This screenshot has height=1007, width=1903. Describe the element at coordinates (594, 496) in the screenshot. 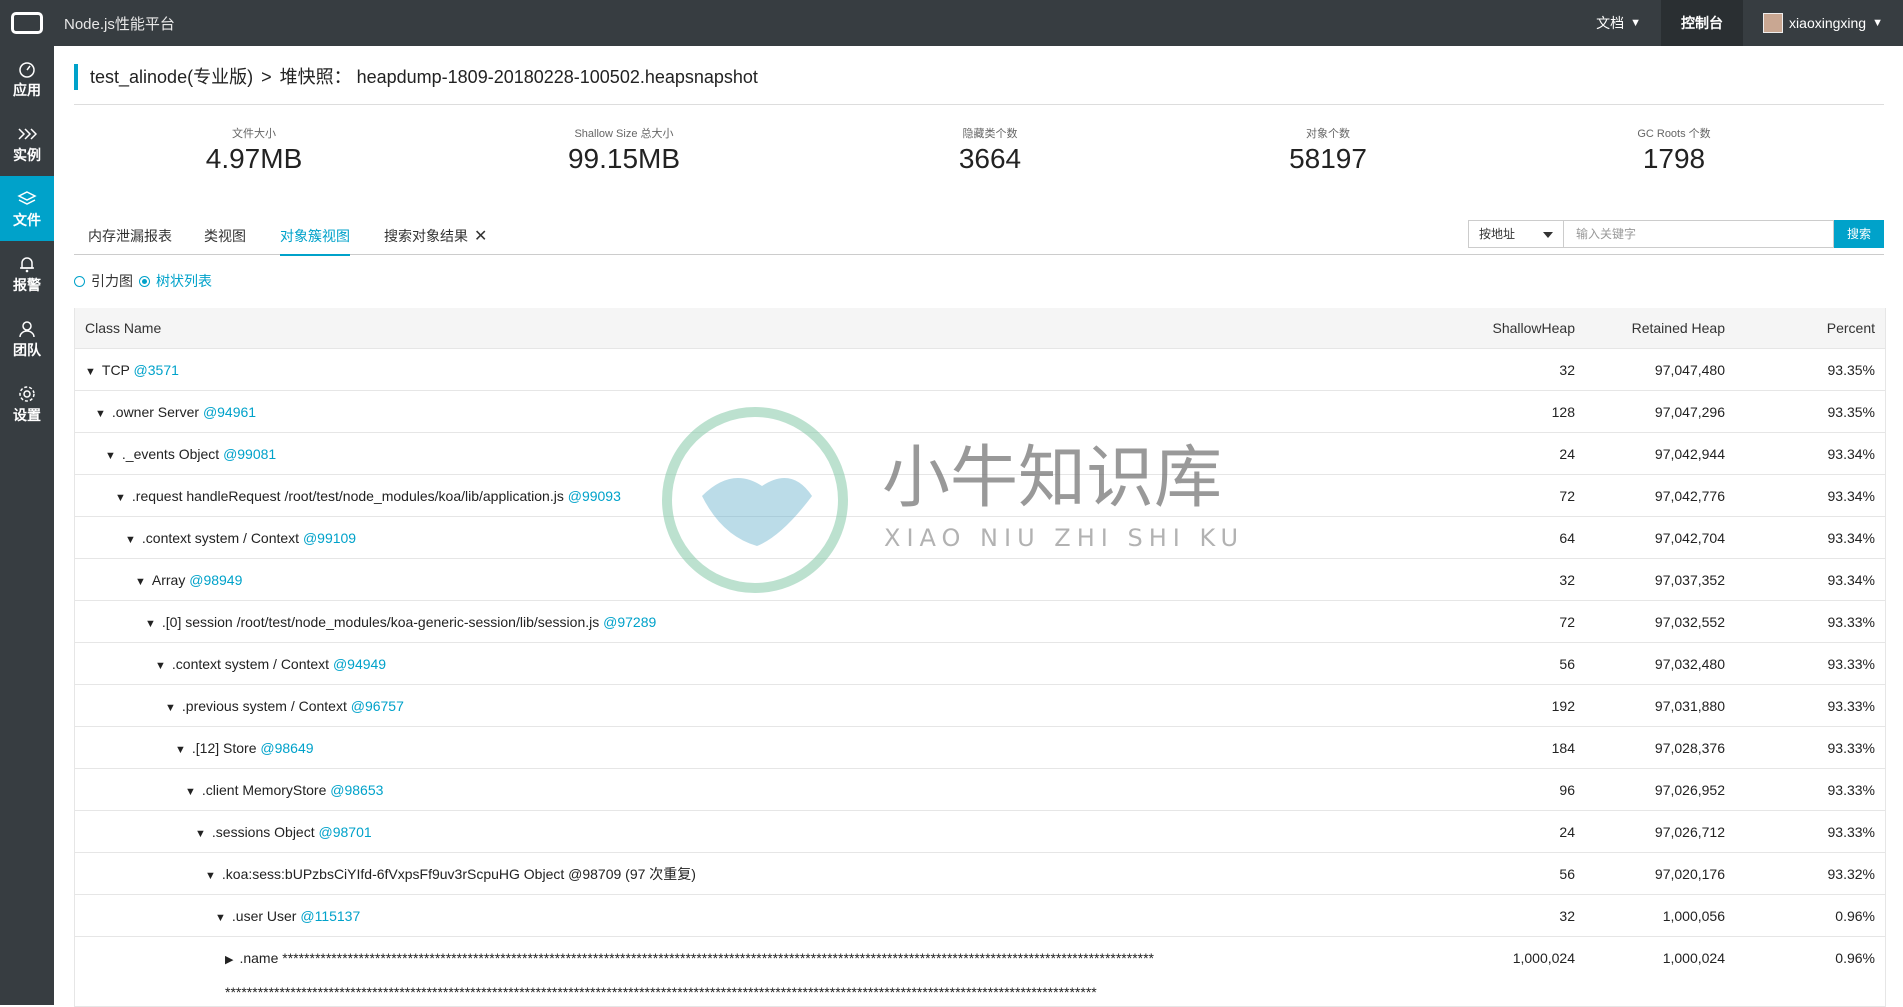

I see `object-address-link: @99093` at that location.